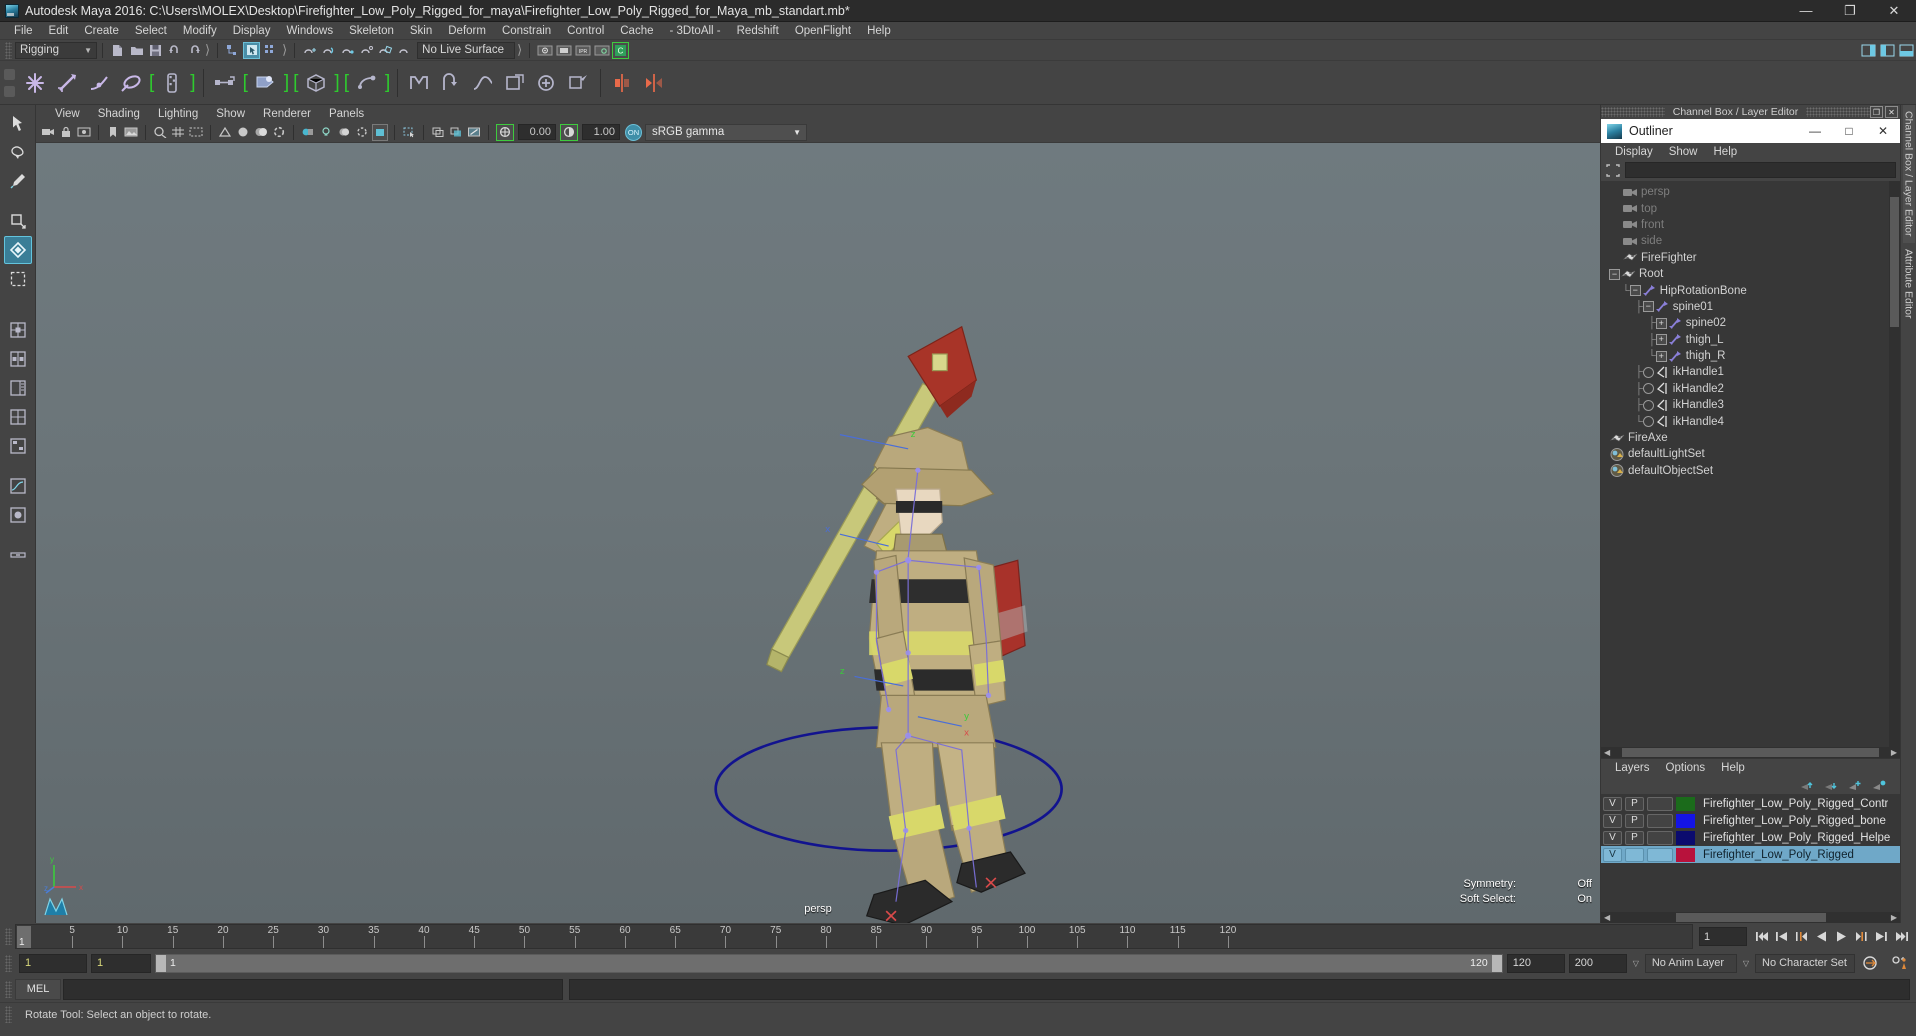 The height and width of the screenshot is (1036, 1916). I want to click on menuset-dropdown: Rigging ▼, so click(56, 50).